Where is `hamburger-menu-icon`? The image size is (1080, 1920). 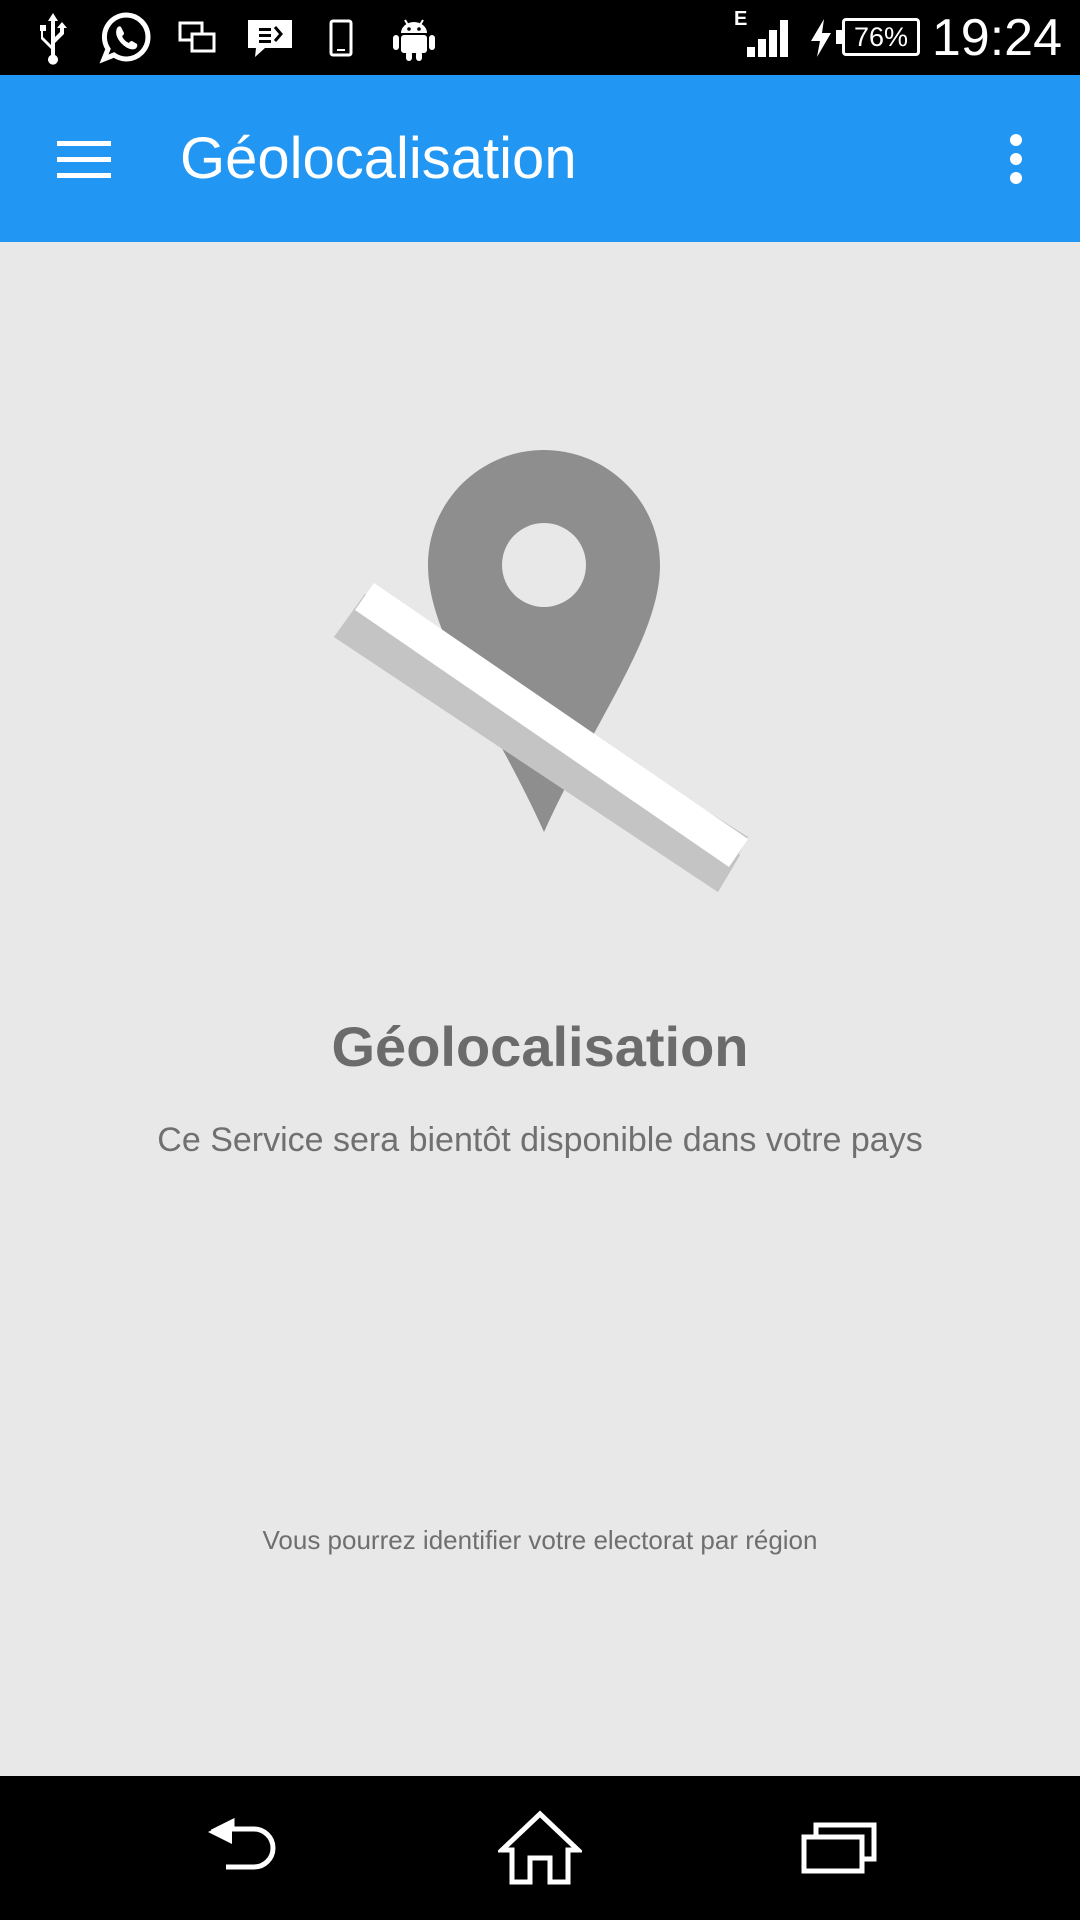 hamburger-menu-icon is located at coordinates (84, 159).